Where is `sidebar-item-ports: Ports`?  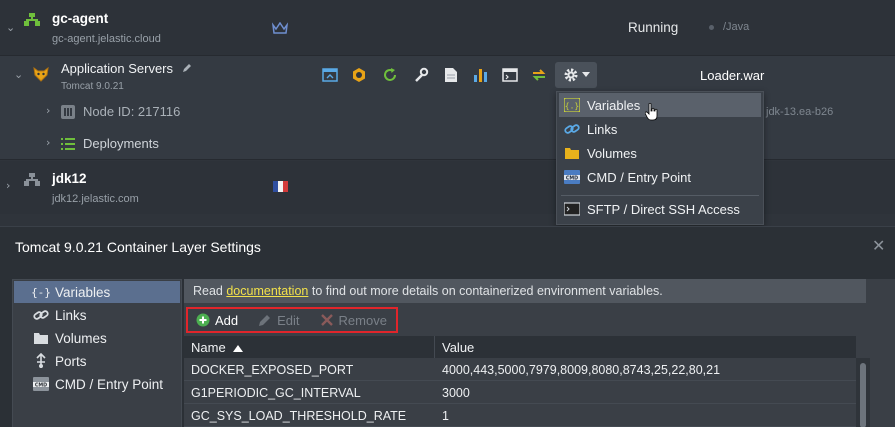
sidebar-item-ports: Ports is located at coordinates (97, 361).